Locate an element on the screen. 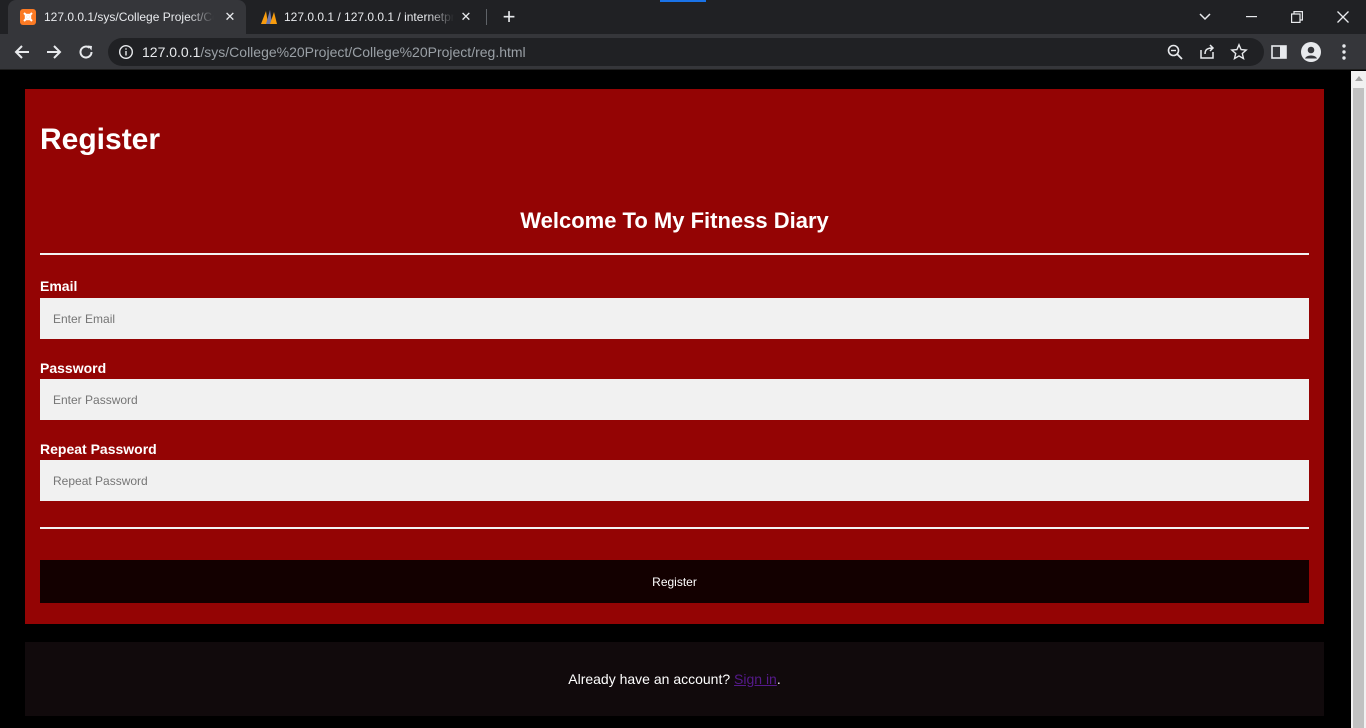 The height and width of the screenshot is (728, 1366). phpmyadmin-icon is located at coordinates (268, 17).